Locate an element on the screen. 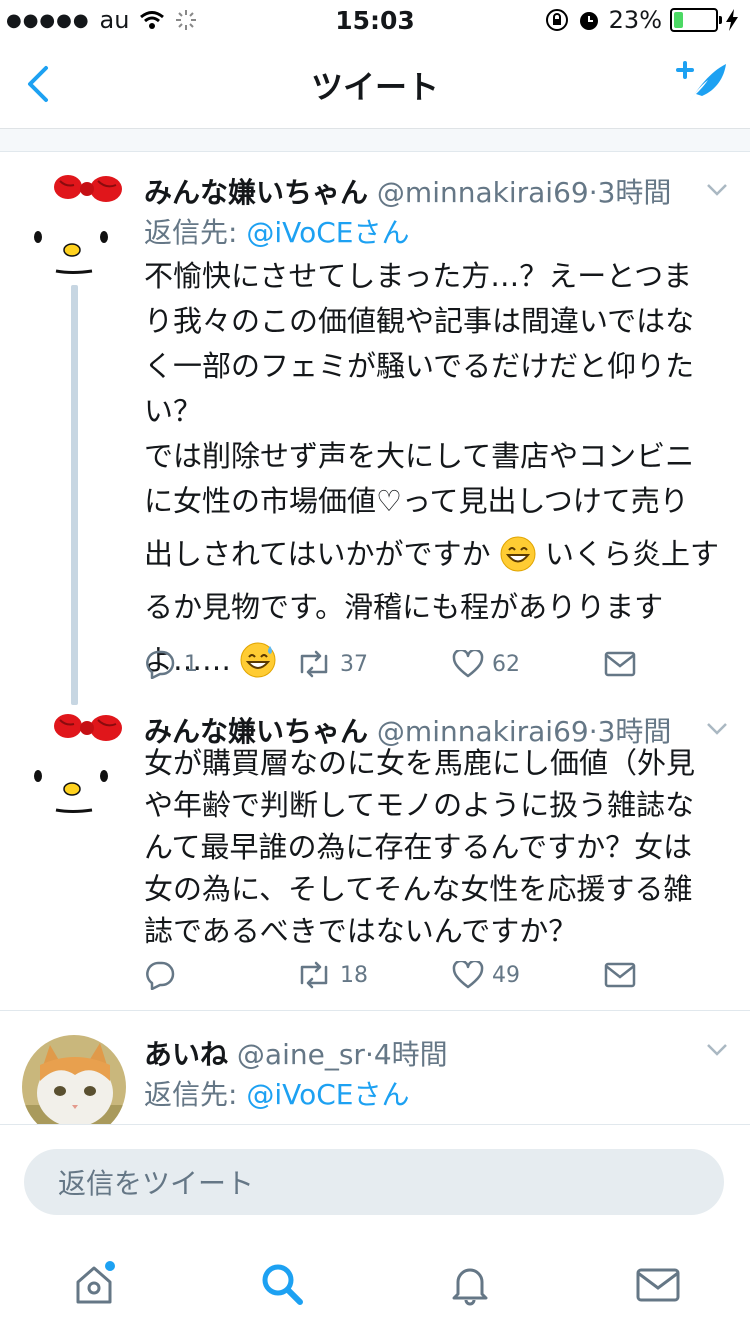 Image resolution: width=750 pixels, height=1334 pixels. thread-gap is located at coordinates (375, 140).